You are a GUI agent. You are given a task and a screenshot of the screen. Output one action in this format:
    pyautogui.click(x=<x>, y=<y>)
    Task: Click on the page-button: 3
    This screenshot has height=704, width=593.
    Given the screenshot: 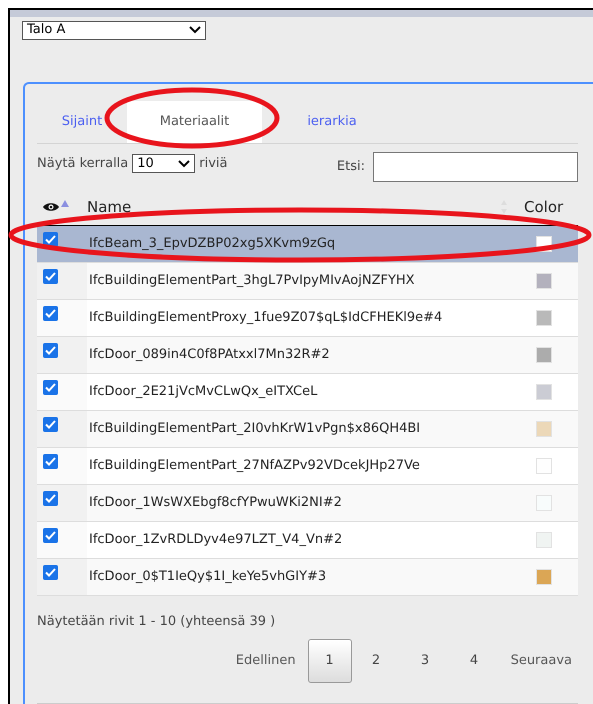 What is the action you would take?
    pyautogui.click(x=425, y=661)
    